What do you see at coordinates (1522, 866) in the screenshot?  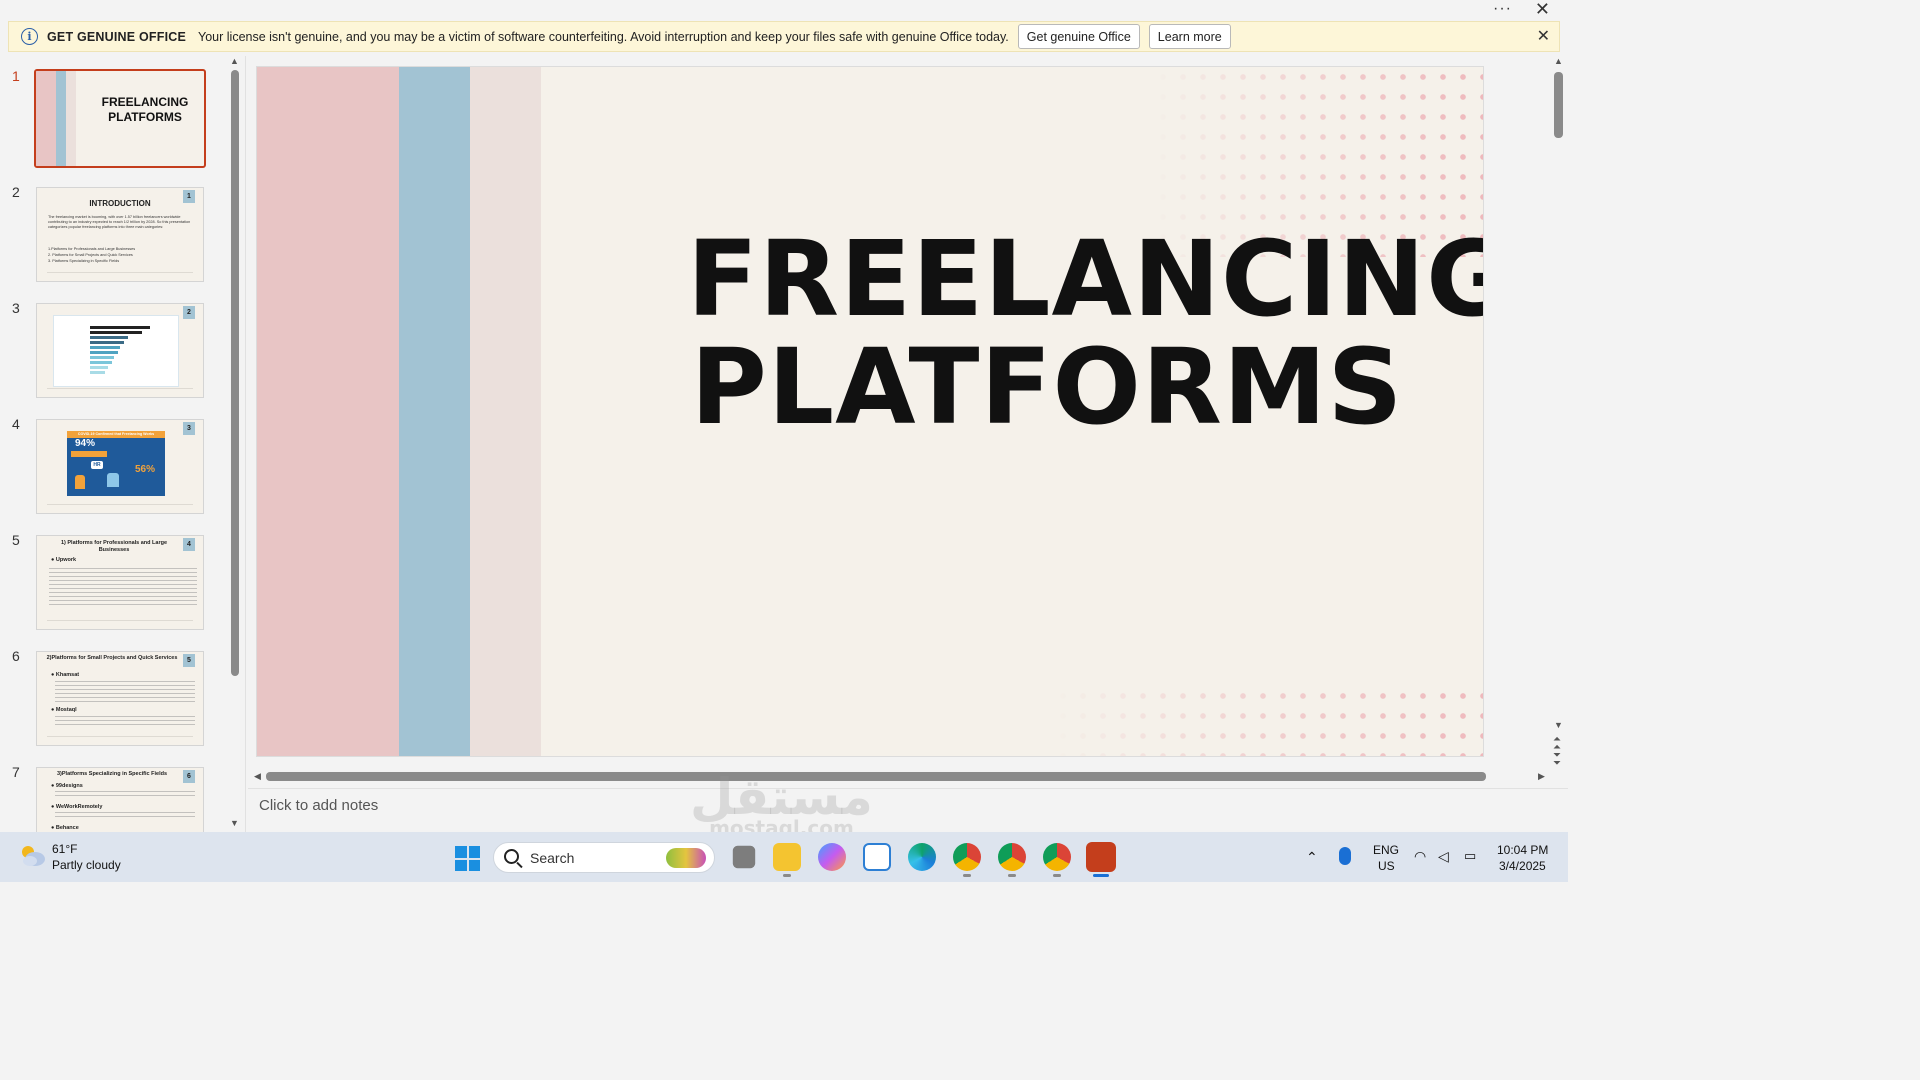 I see `clock-date: 3/4/2025` at bounding box center [1522, 866].